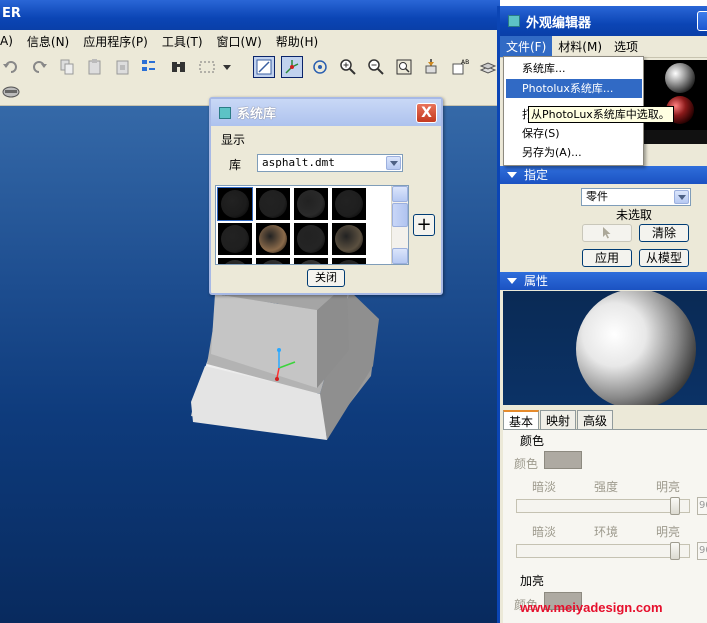 This screenshot has height=623, width=707. What do you see at coordinates (603, 551) in the screenshot?
I see `ambient-slider` at bounding box center [603, 551].